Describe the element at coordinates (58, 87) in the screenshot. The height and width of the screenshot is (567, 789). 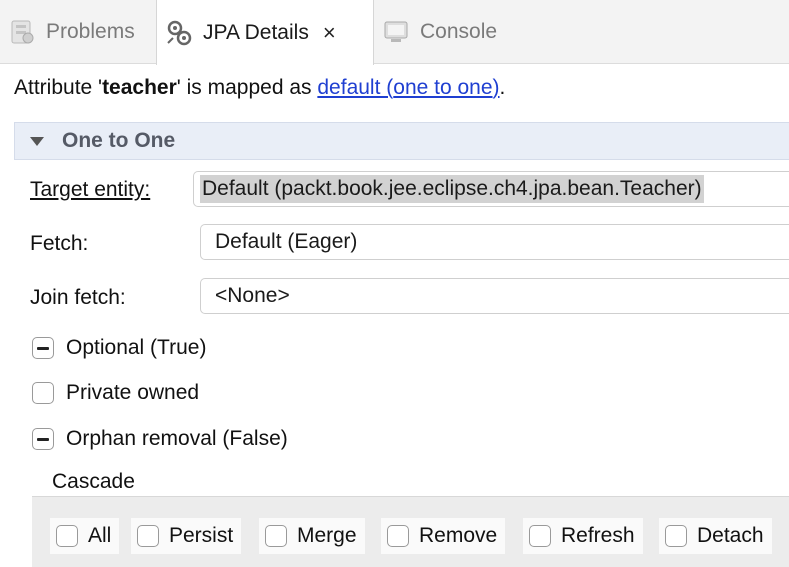
I see `attribute-prefix: Attribute '` at that location.